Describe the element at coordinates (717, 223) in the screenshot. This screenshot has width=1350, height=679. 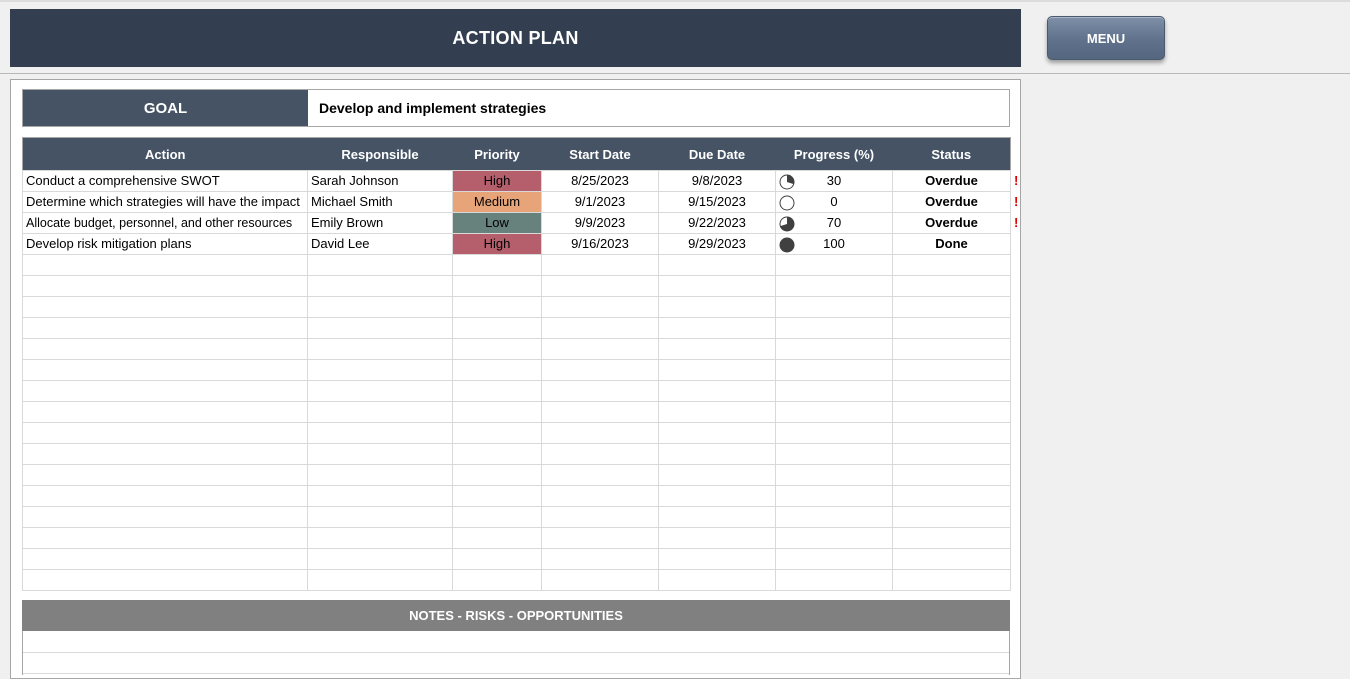
I see `due-date-cell: 9/22/2023` at that location.